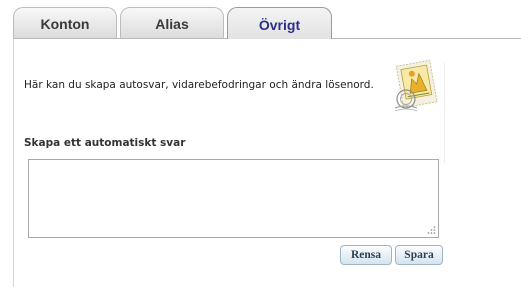 This screenshot has width=521, height=287. What do you see at coordinates (416, 85) in the screenshot?
I see `postage-stamp-icon` at bounding box center [416, 85].